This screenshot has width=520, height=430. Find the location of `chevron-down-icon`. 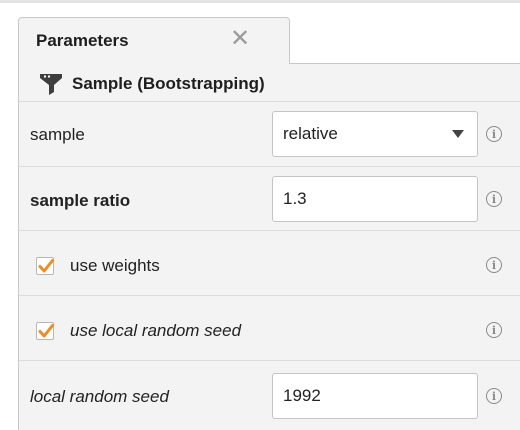

chevron-down-icon is located at coordinates (458, 134).